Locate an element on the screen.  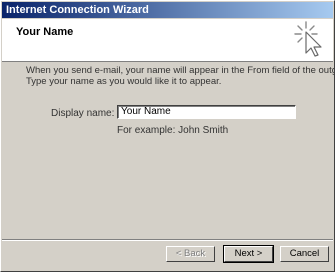
button-separator is located at coordinates (167, 240).